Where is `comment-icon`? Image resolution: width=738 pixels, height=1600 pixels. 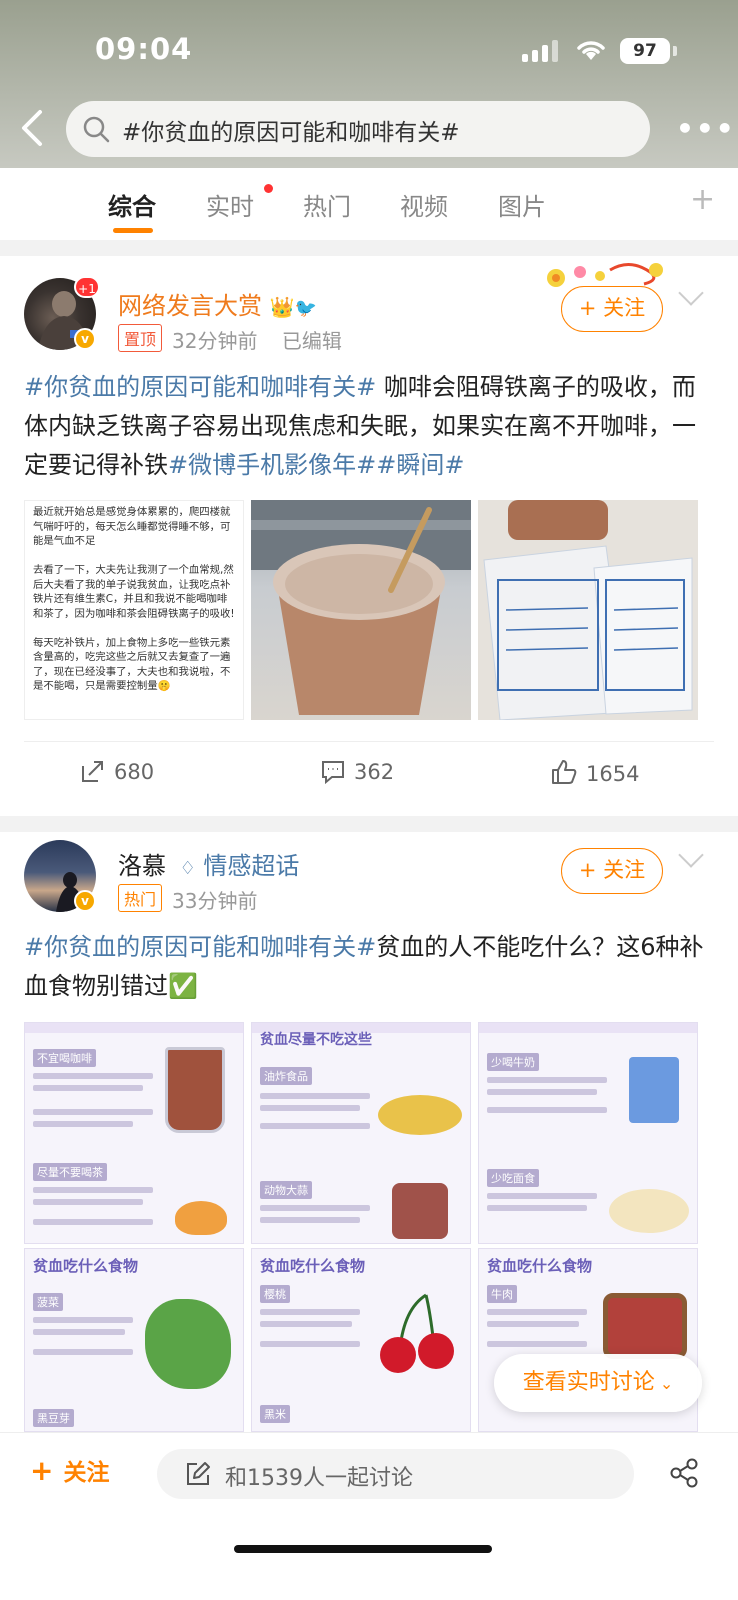
comment-icon is located at coordinates (333, 773).